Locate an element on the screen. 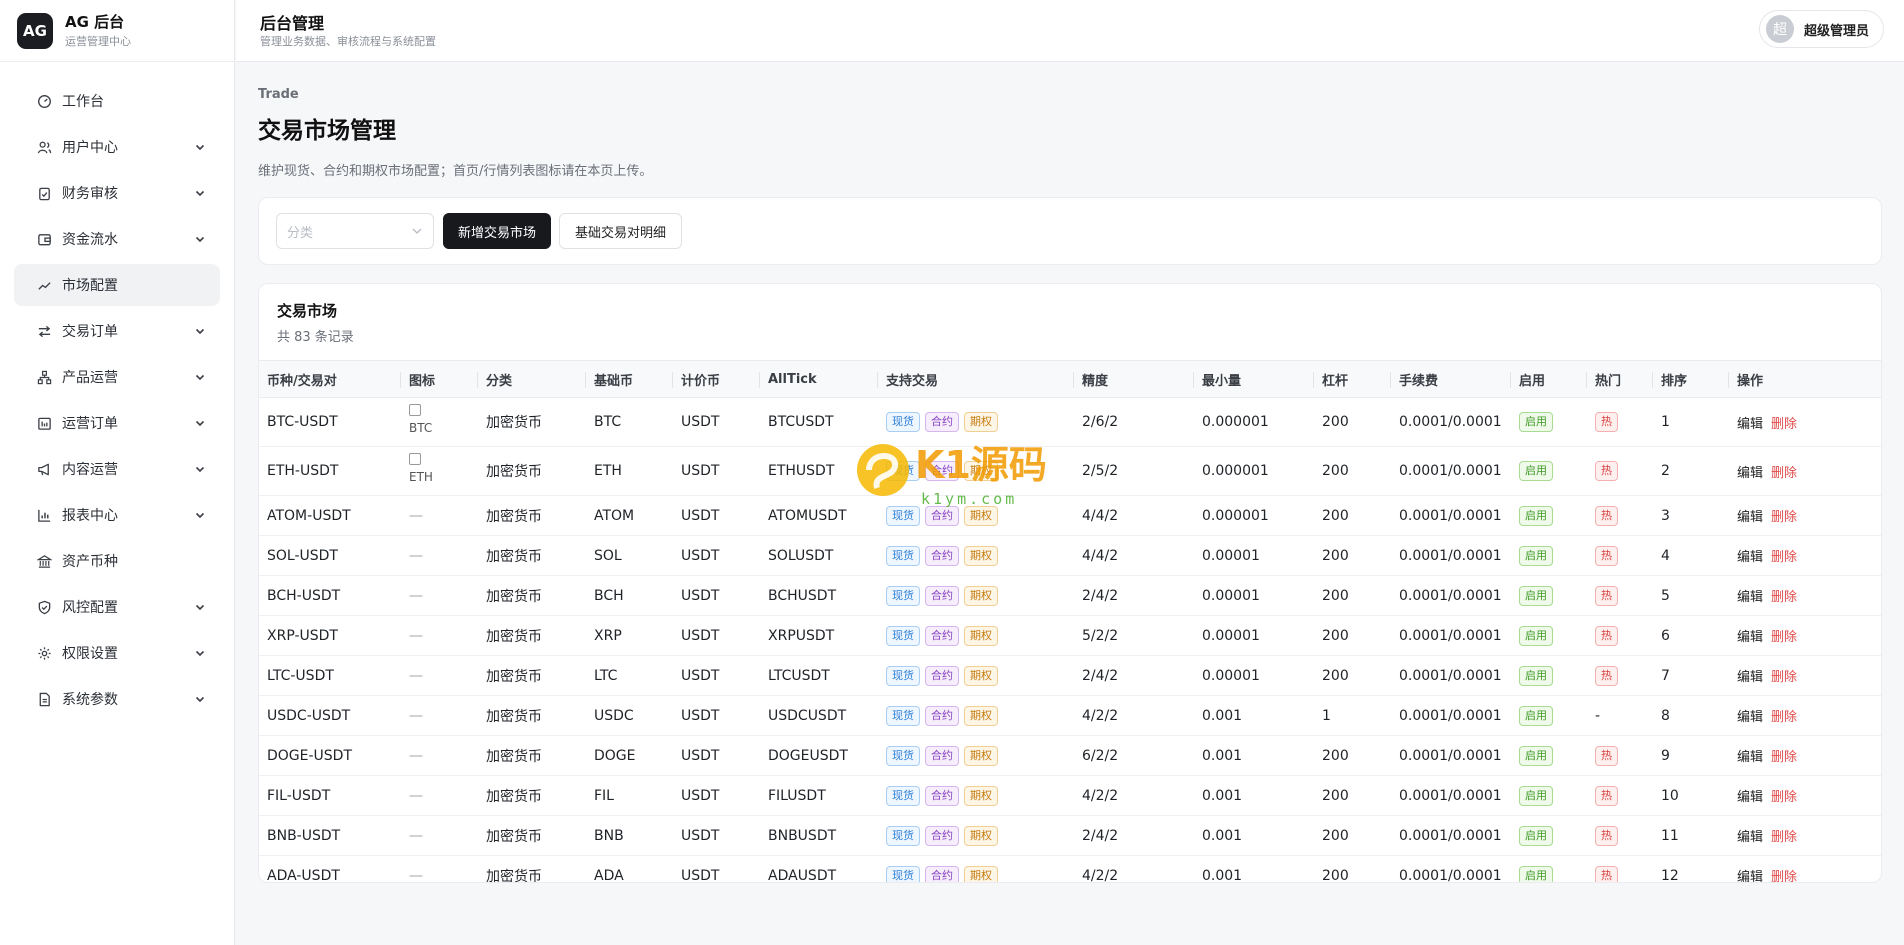  sidebar-item-8: 内容运营 is located at coordinates (117, 469).